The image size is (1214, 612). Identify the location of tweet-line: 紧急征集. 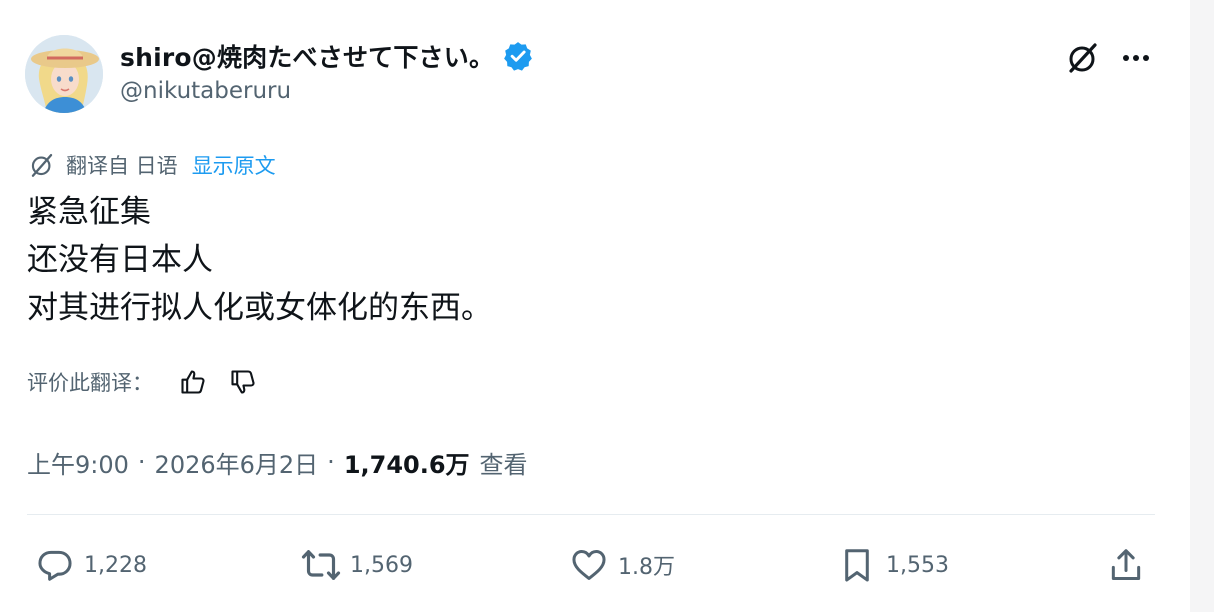
(89, 212).